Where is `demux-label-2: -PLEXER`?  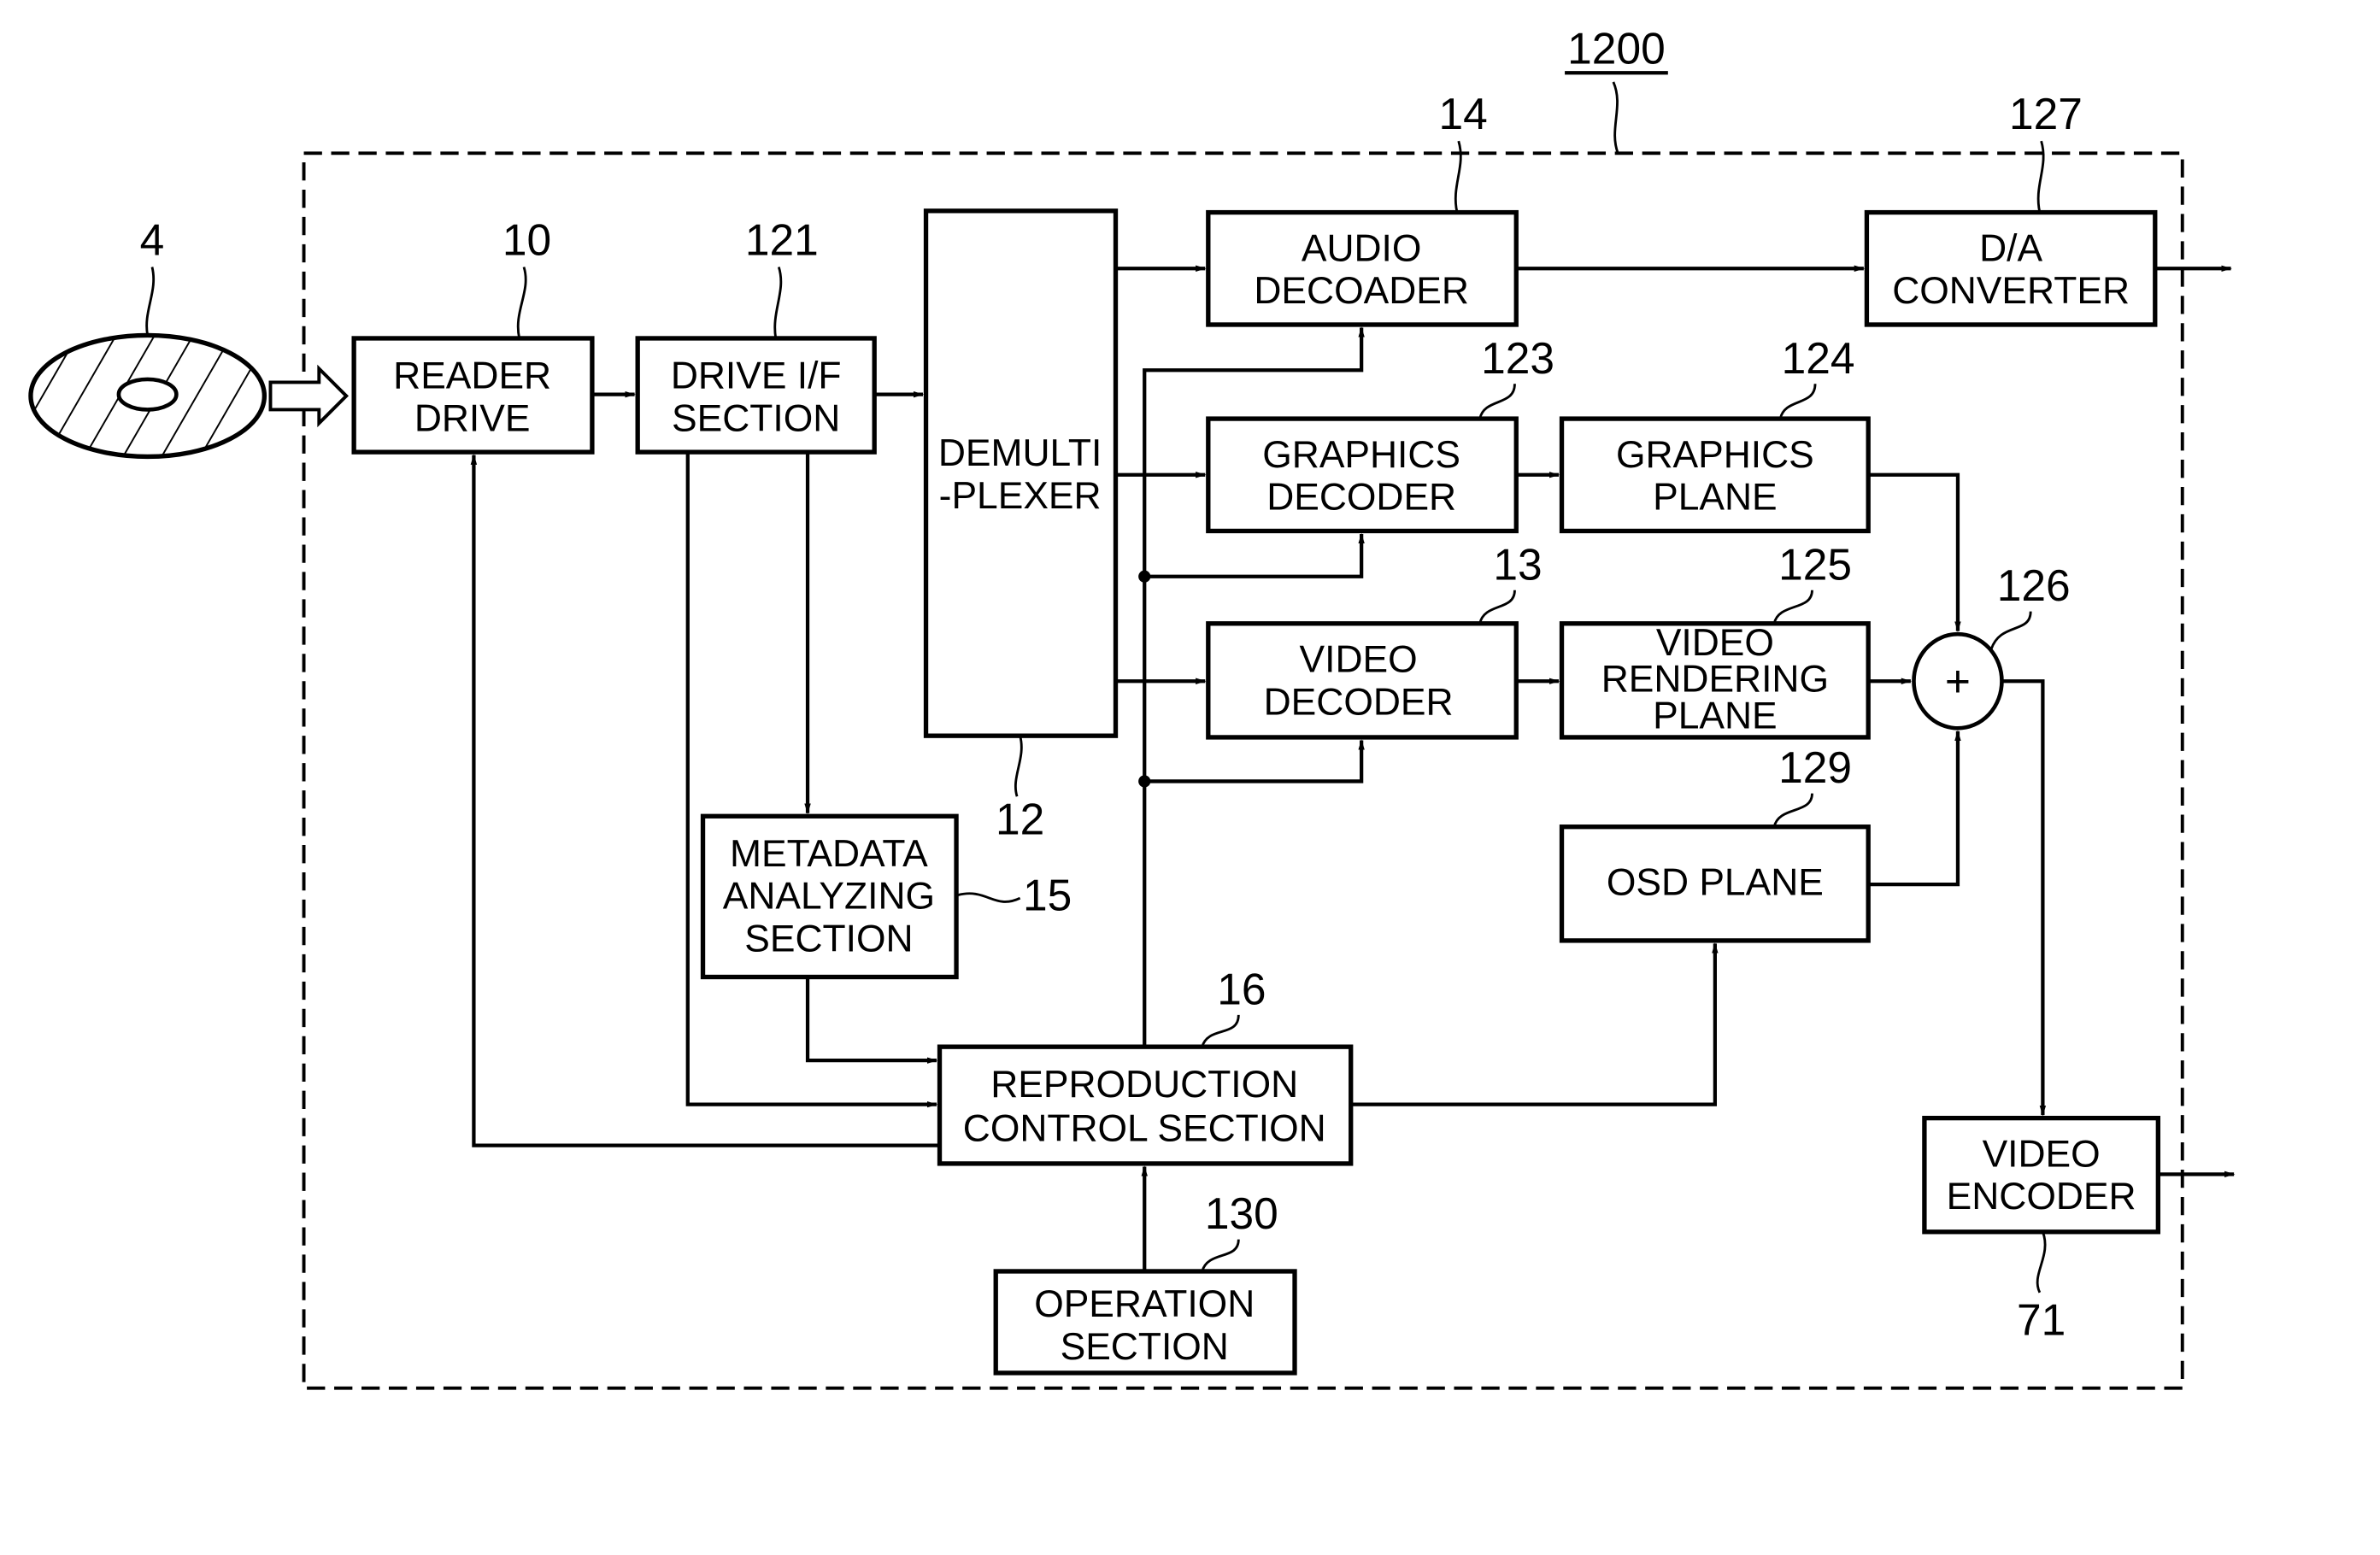 demux-label-2: -PLEXER is located at coordinates (1021, 496).